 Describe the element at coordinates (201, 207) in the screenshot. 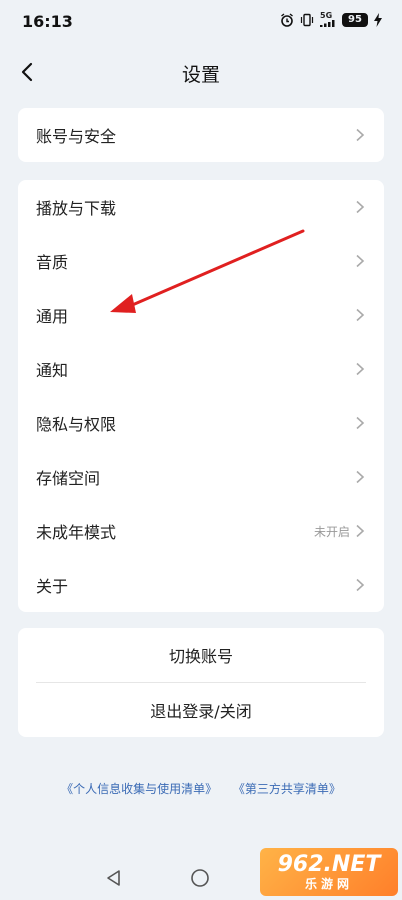

I see `settings-item-playback-download: 播放与下载` at that location.